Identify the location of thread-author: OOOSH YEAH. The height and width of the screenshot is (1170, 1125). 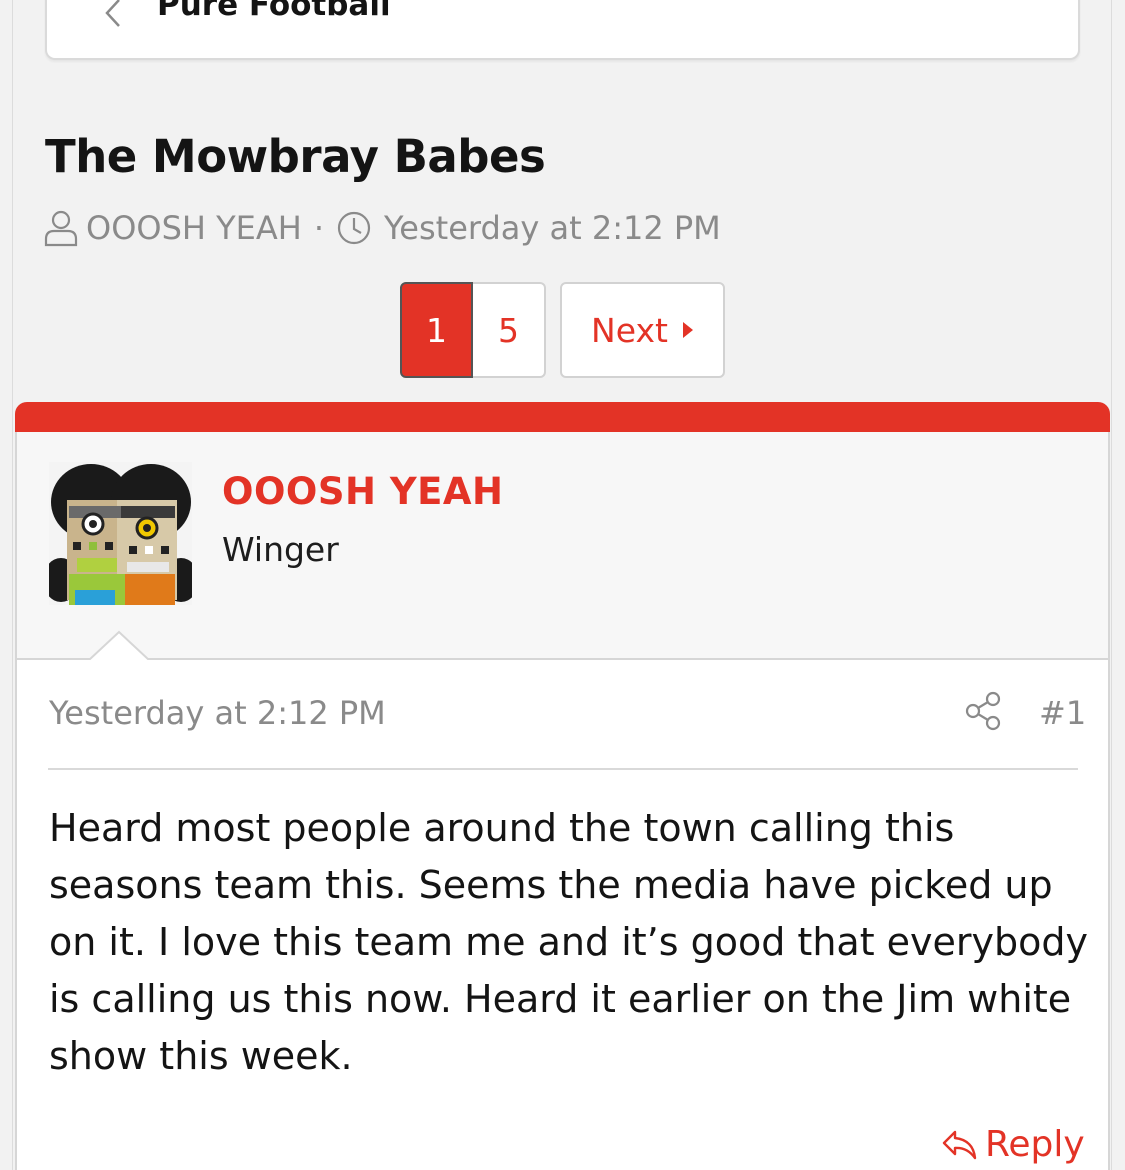
(194, 228).